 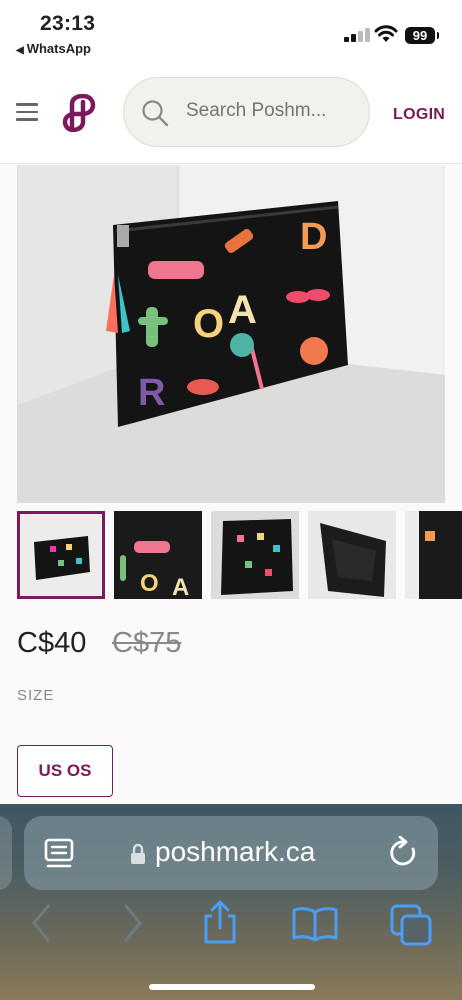 I want to click on lock-icon, so click(x=138, y=853).